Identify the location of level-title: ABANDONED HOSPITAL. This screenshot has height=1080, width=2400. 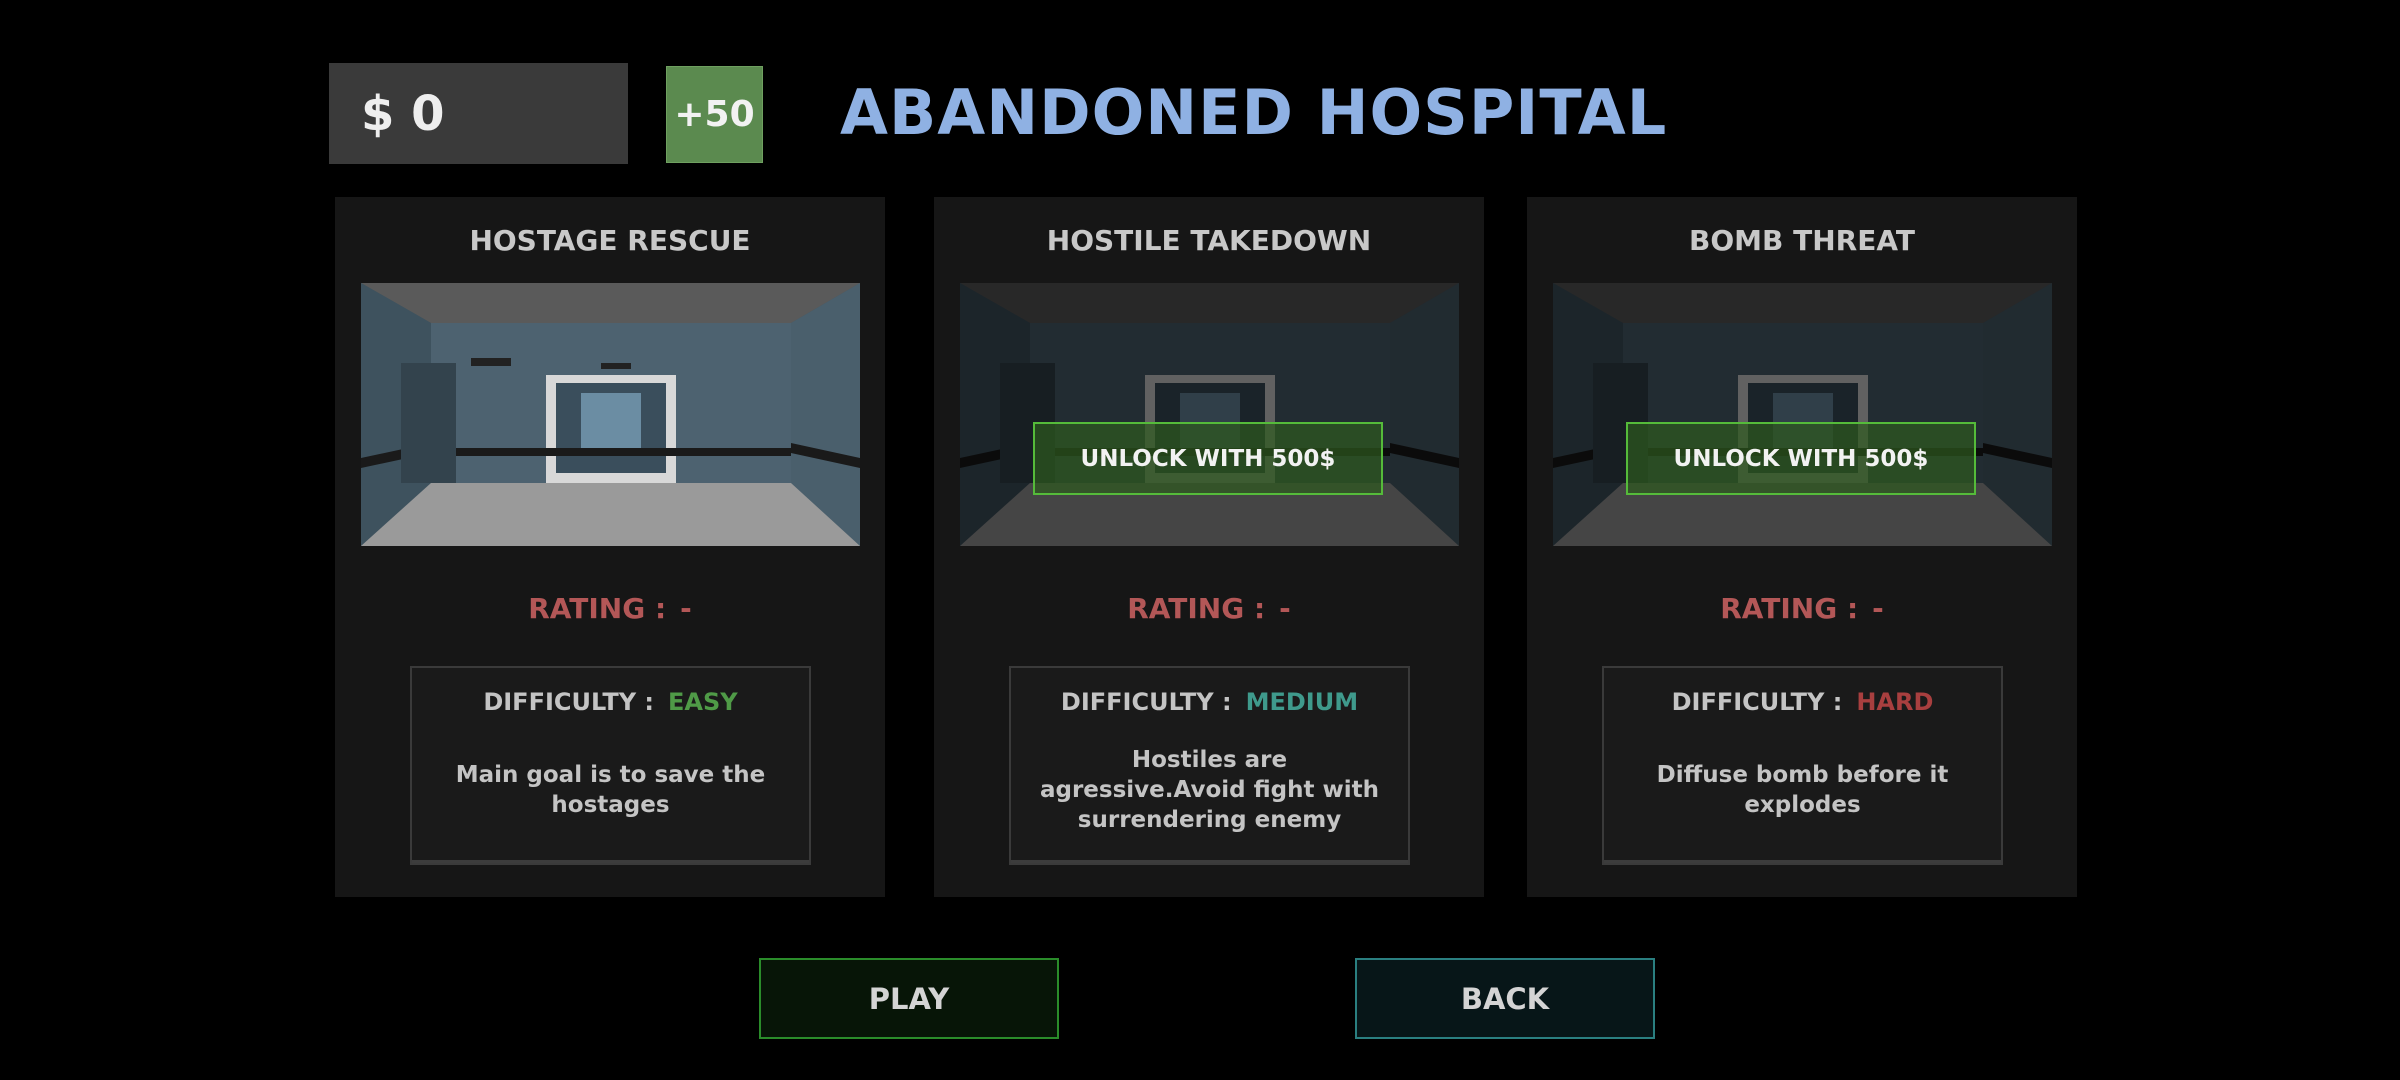
(1254, 112).